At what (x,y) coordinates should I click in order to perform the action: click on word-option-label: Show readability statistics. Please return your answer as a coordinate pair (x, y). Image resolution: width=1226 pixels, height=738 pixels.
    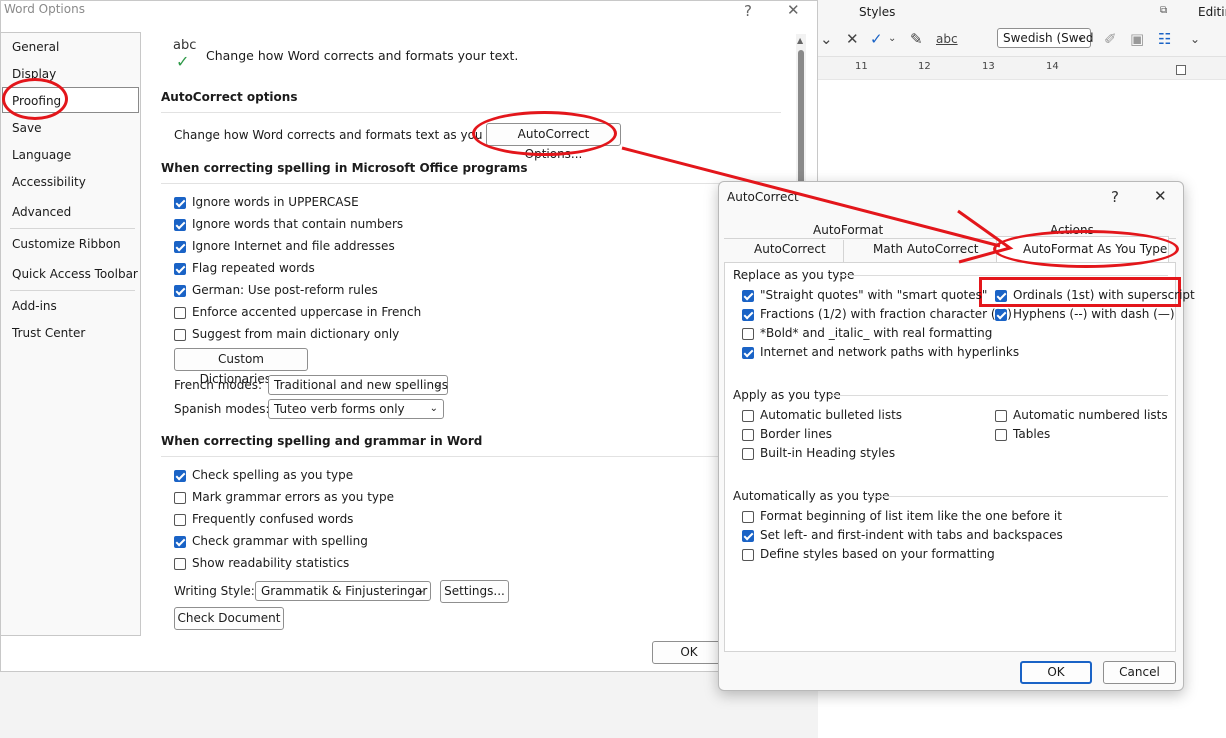
    Looking at the image, I should click on (271, 563).